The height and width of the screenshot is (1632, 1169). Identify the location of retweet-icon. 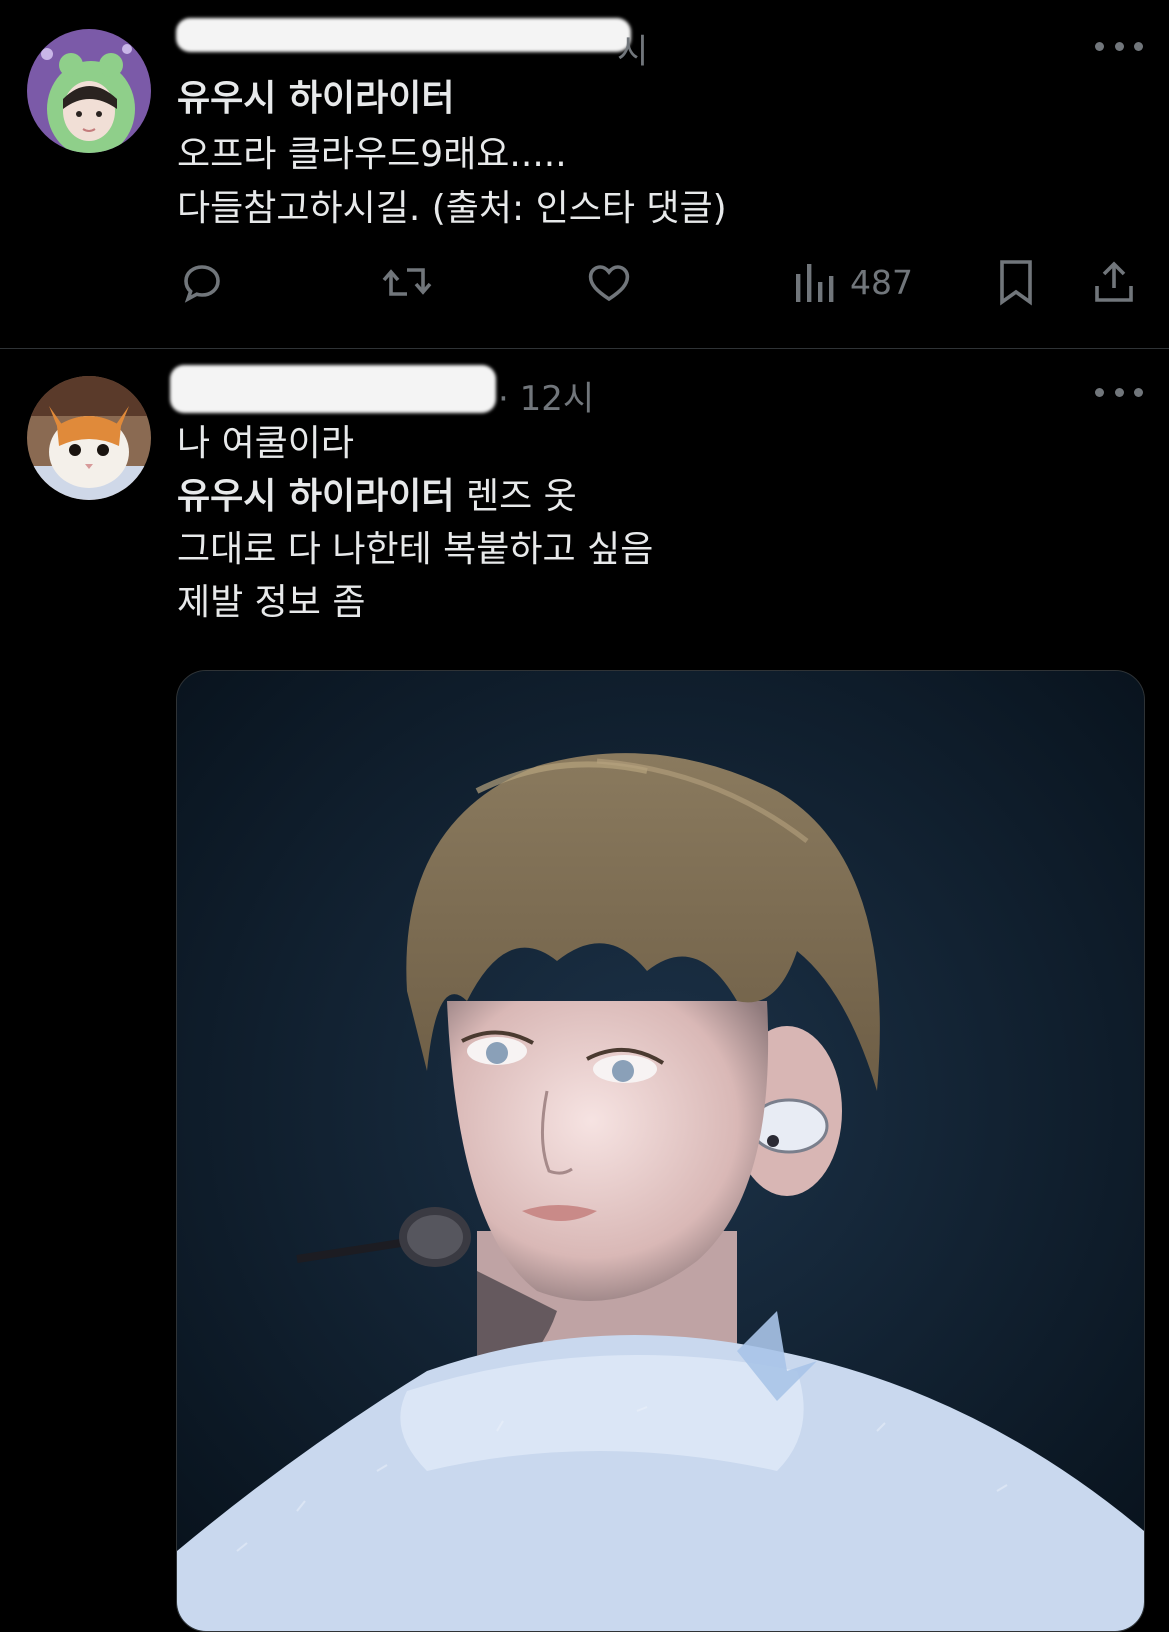
(407, 282).